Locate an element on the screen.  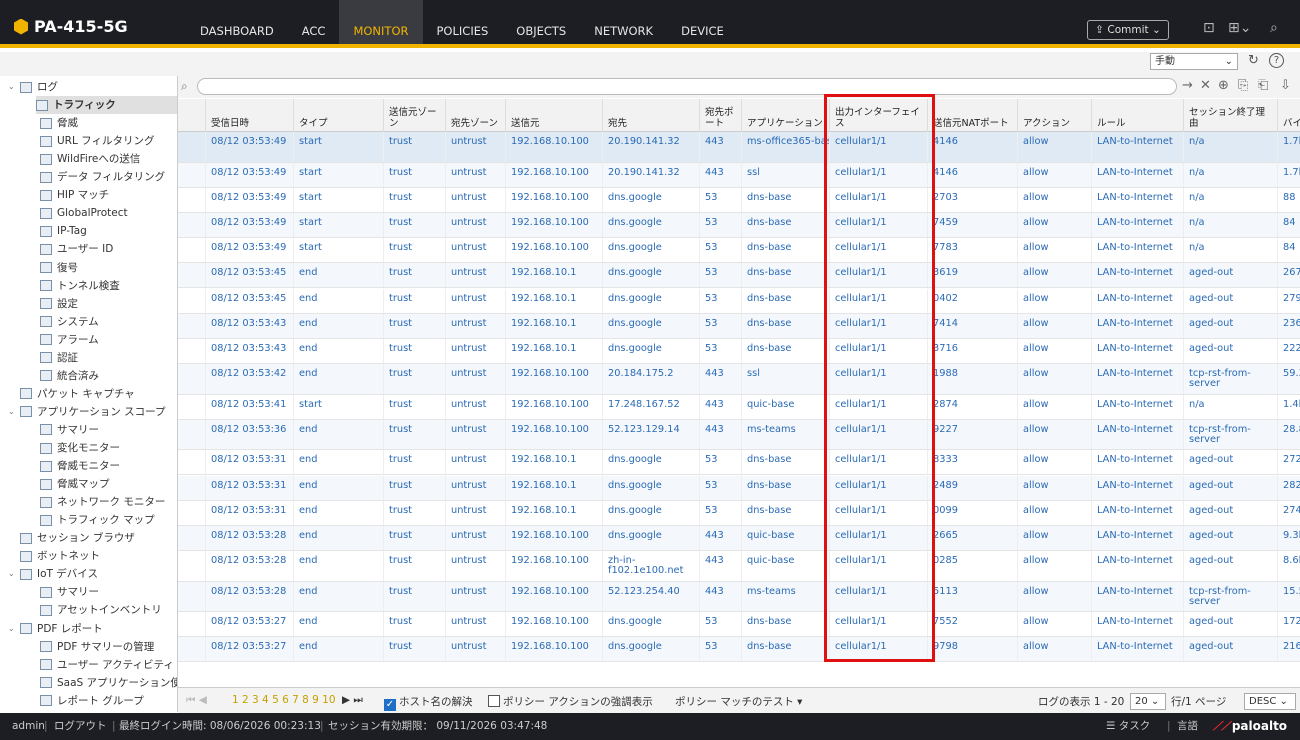
nav-tab-policies: POLICIES is located at coordinates (463, 22).